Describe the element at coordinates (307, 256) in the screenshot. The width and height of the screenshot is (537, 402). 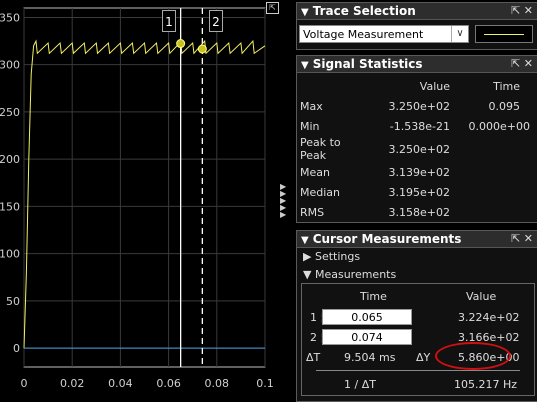
I see `expand-icon: ▶` at that location.